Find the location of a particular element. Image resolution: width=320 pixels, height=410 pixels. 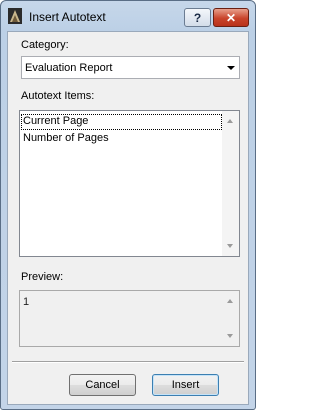

close-icon: ✕ is located at coordinates (231, 17).